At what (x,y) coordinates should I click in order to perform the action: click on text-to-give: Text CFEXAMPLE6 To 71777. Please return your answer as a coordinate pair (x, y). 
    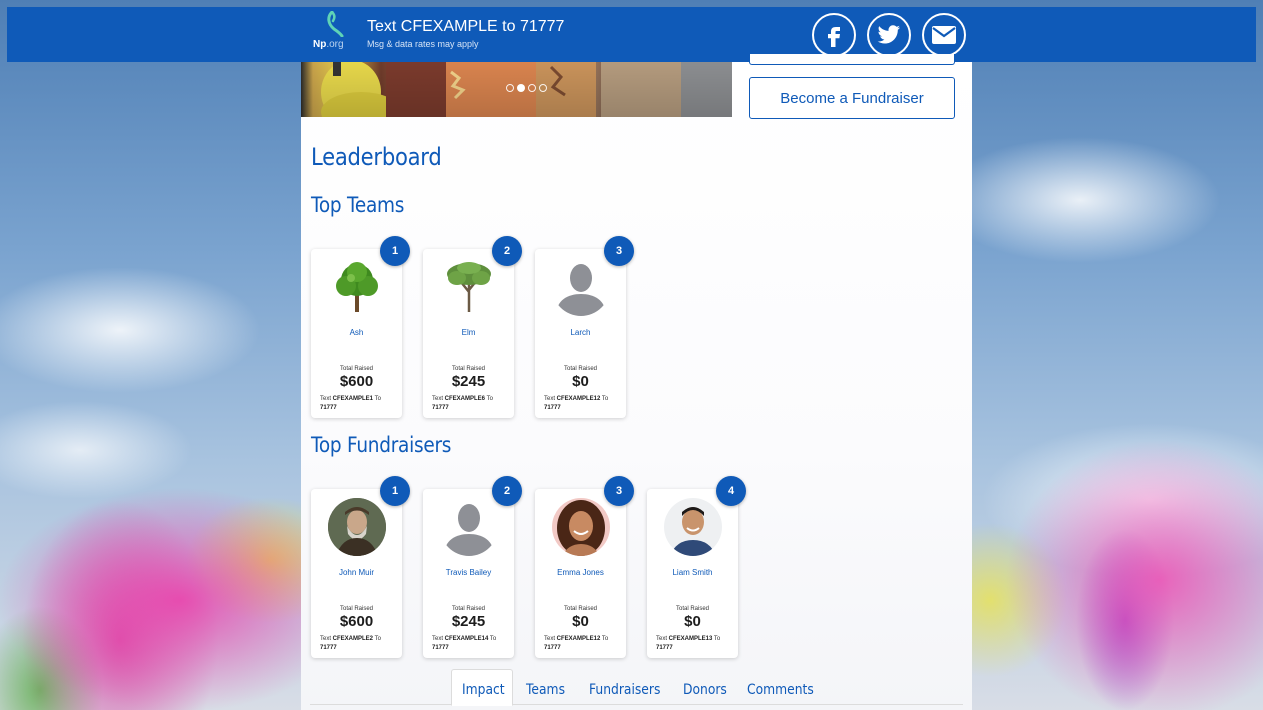
    Looking at the image, I should click on (462, 403).